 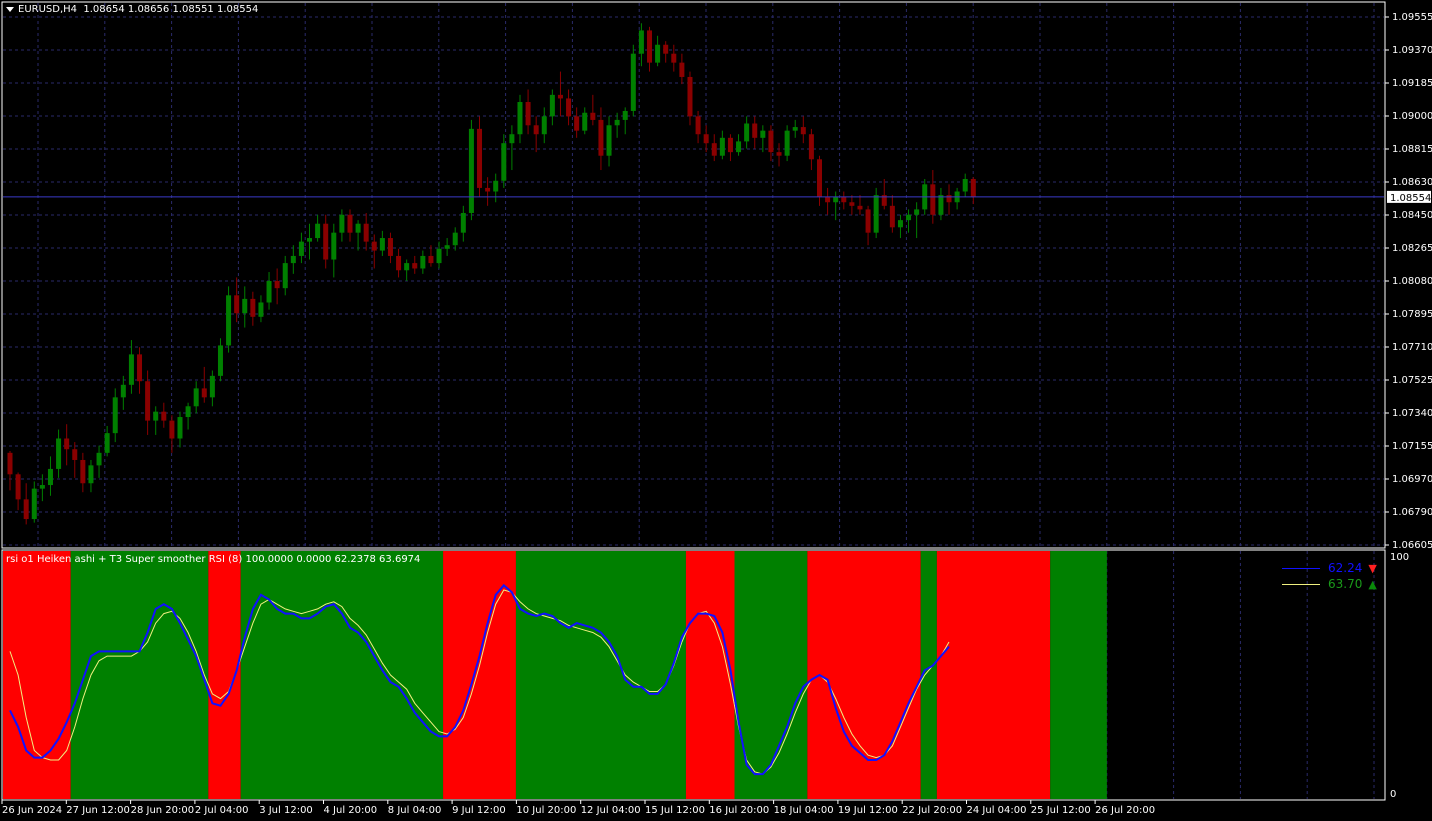 I want to click on price-tick-label: 1.08080, so click(x=1412, y=281).